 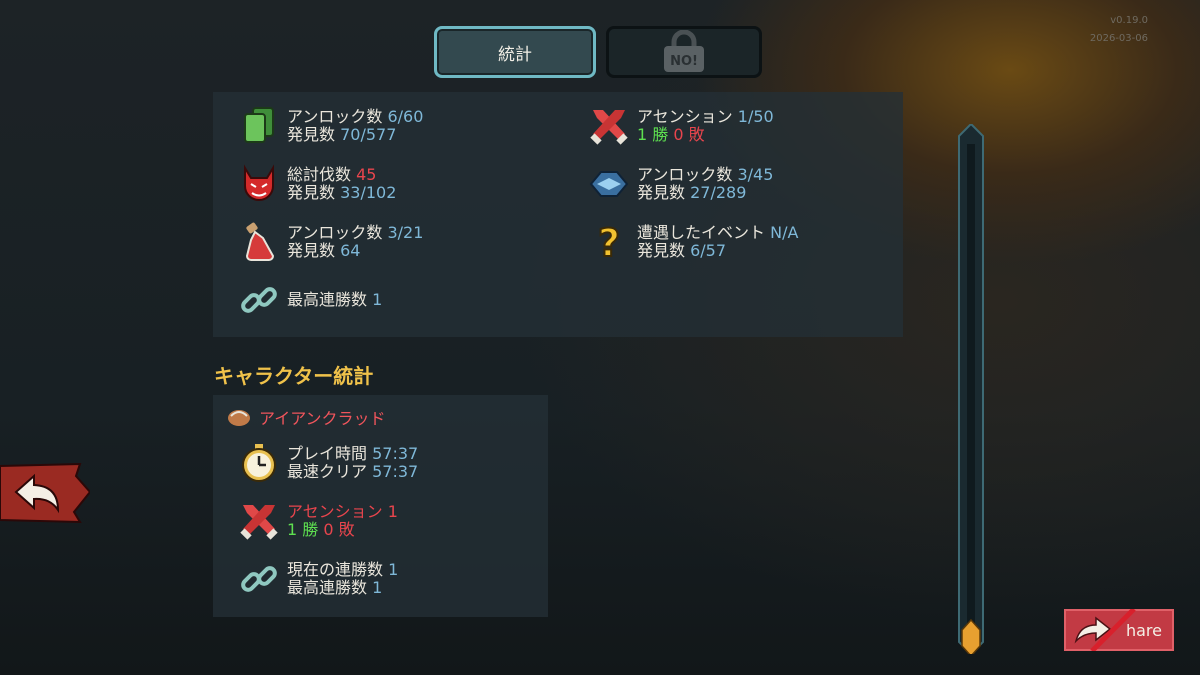 What do you see at coordinates (708, 250) in the screenshot?
I see `events-seen-value: 6/57` at bounding box center [708, 250].